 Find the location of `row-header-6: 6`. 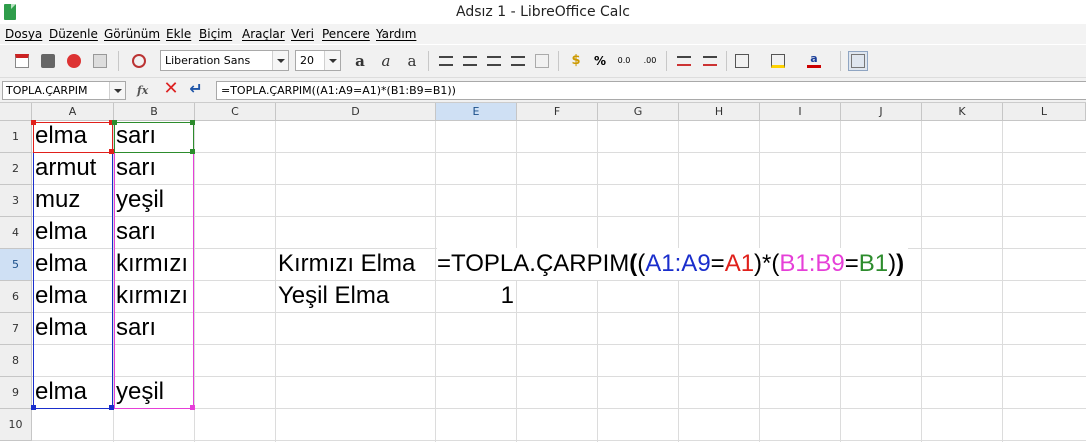

row-header-6: 6 is located at coordinates (16, 297).